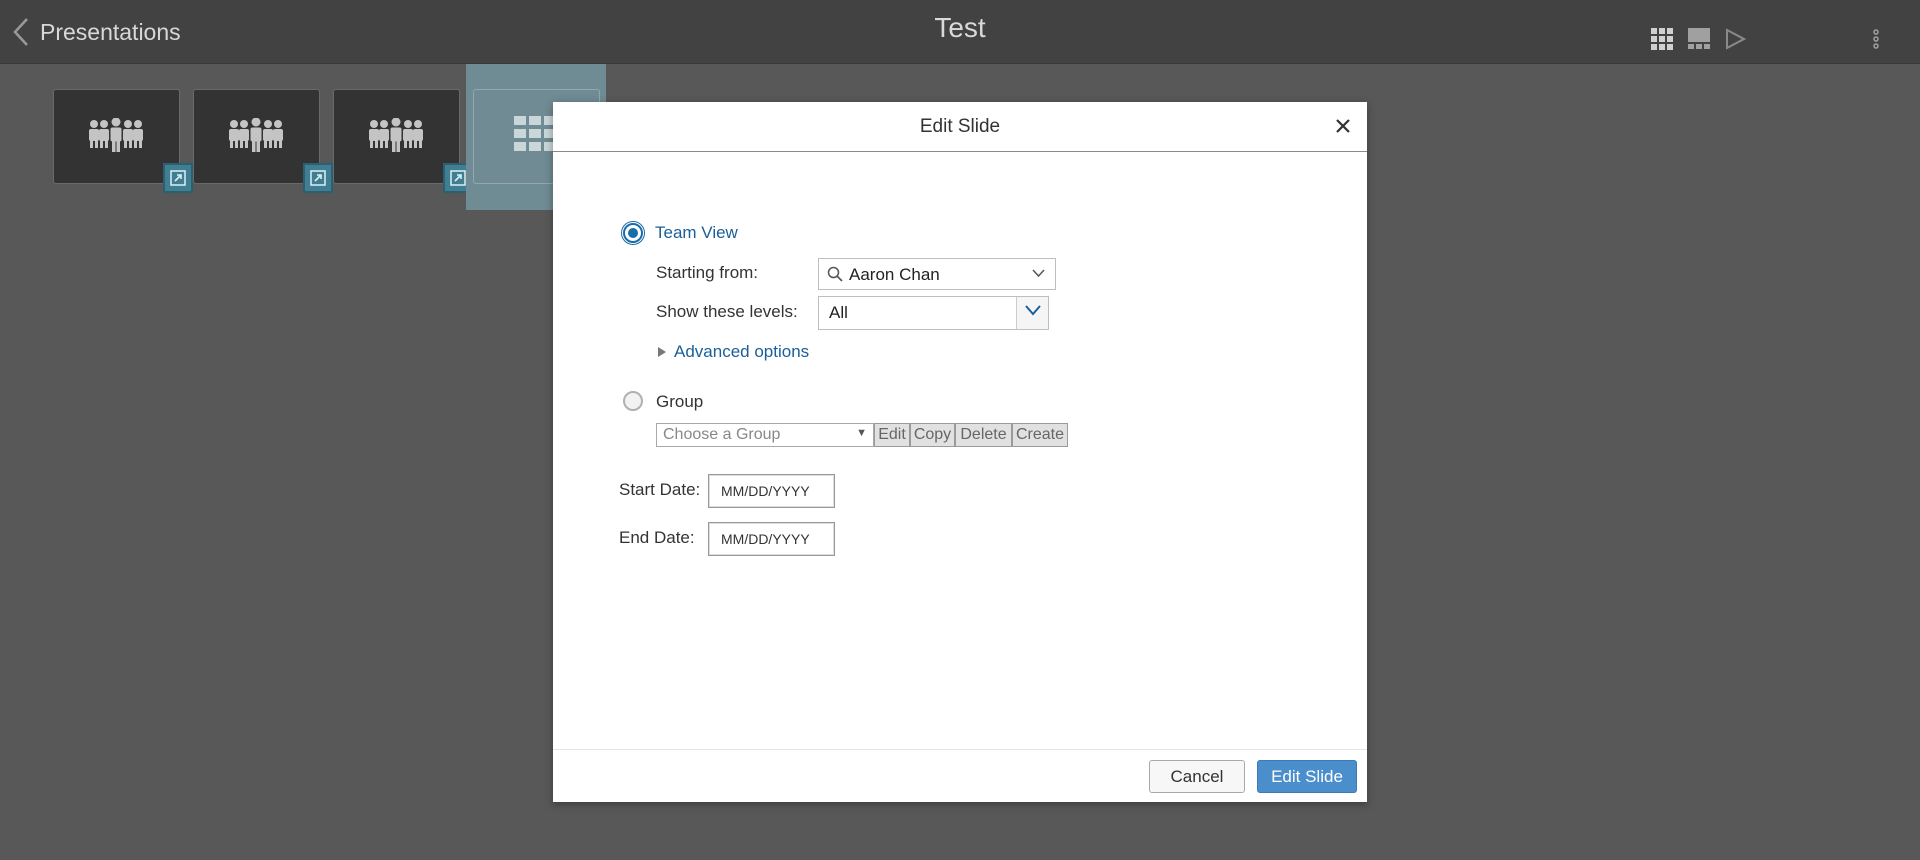 This screenshot has height=860, width=1920. Describe the element at coordinates (983, 435) in the screenshot. I see `group-delete-button: Delete` at that location.